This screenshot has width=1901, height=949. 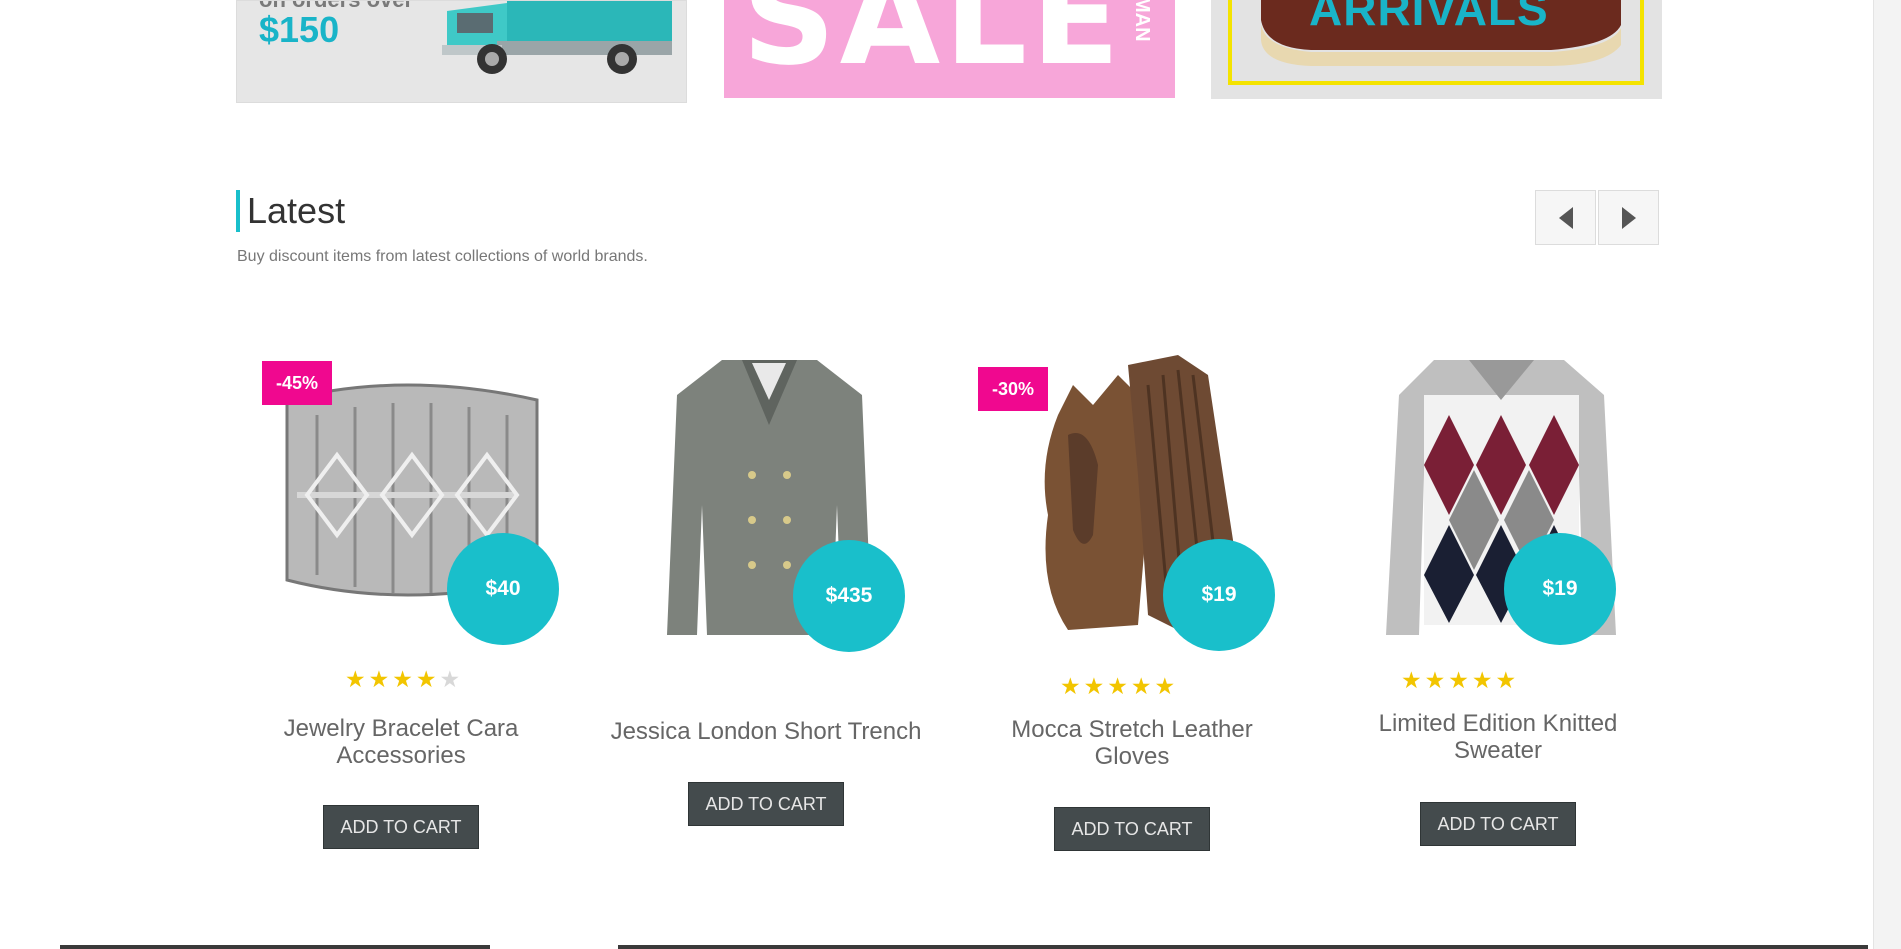 What do you see at coordinates (299, 29) in the screenshot?
I see `banner-shipping-amount: $150` at bounding box center [299, 29].